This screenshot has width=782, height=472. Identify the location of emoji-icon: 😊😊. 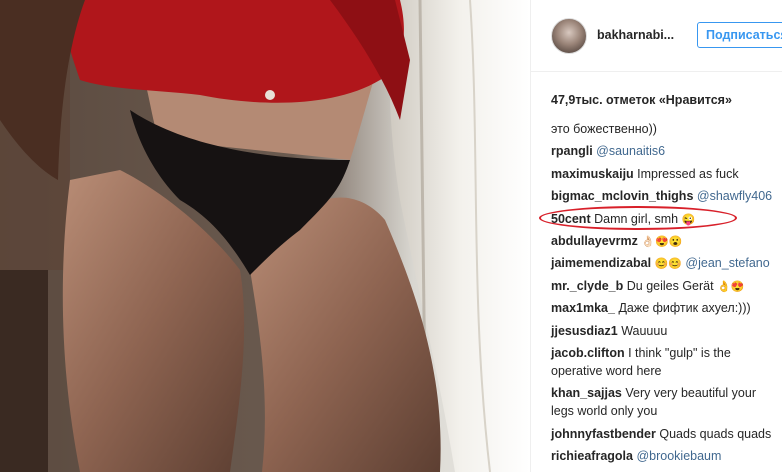
(668, 264).